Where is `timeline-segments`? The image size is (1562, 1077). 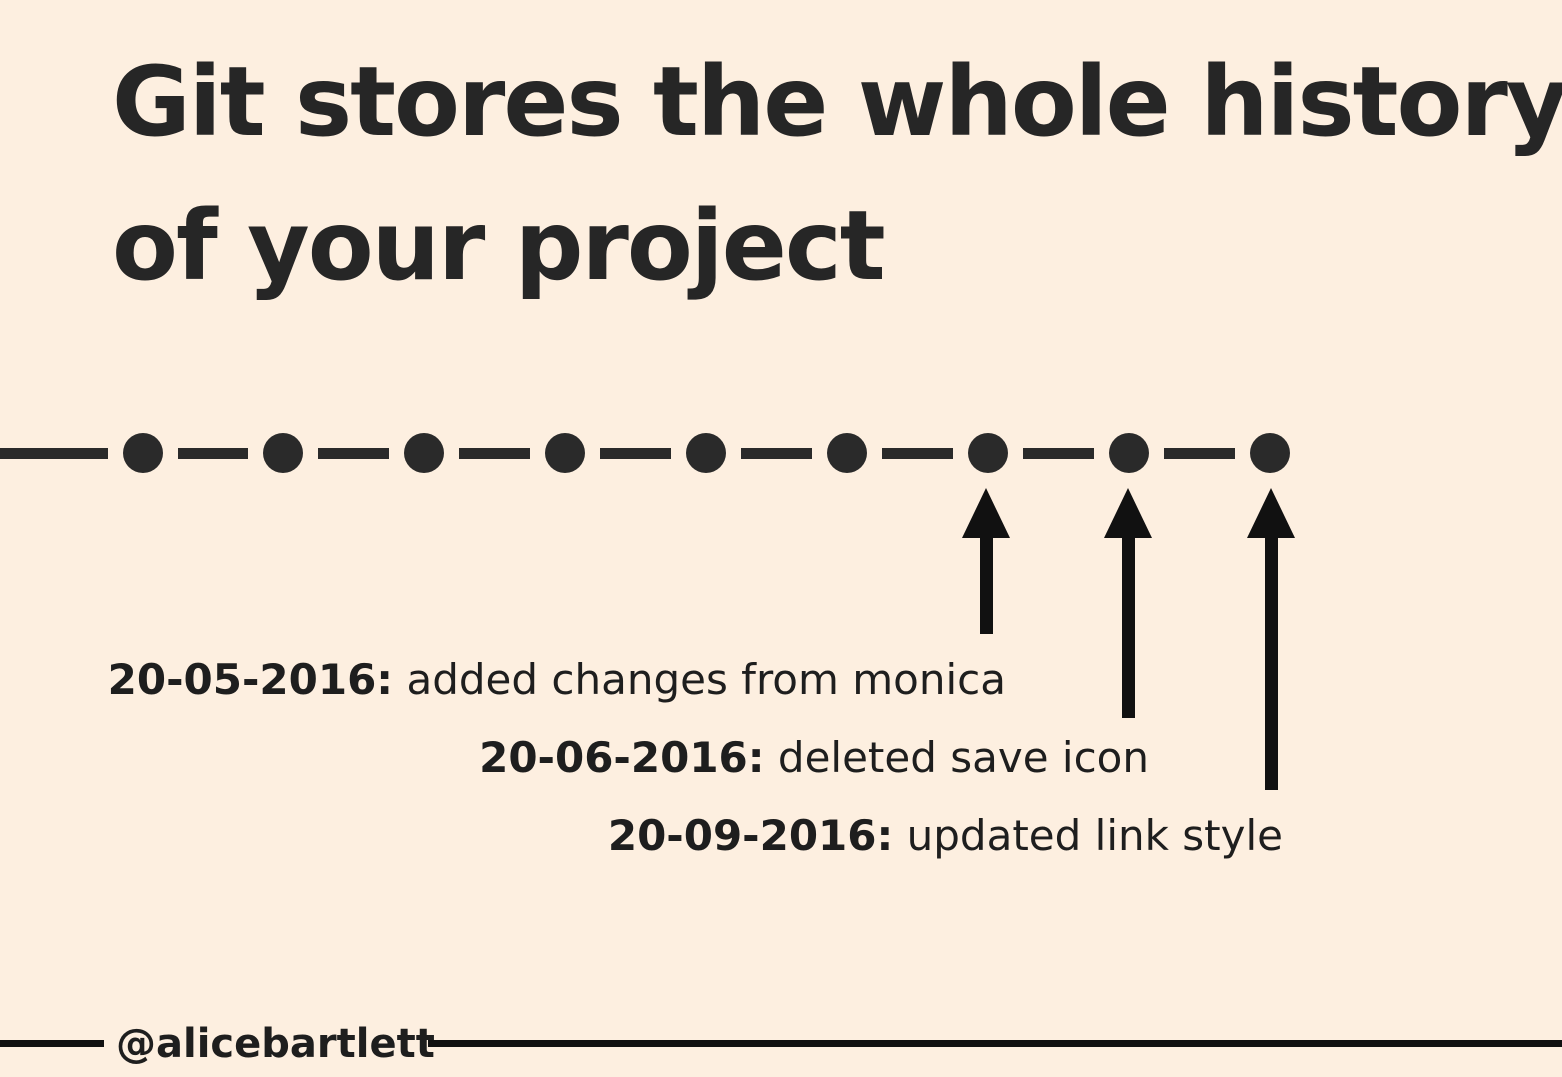 timeline-segments is located at coordinates (617, 453).